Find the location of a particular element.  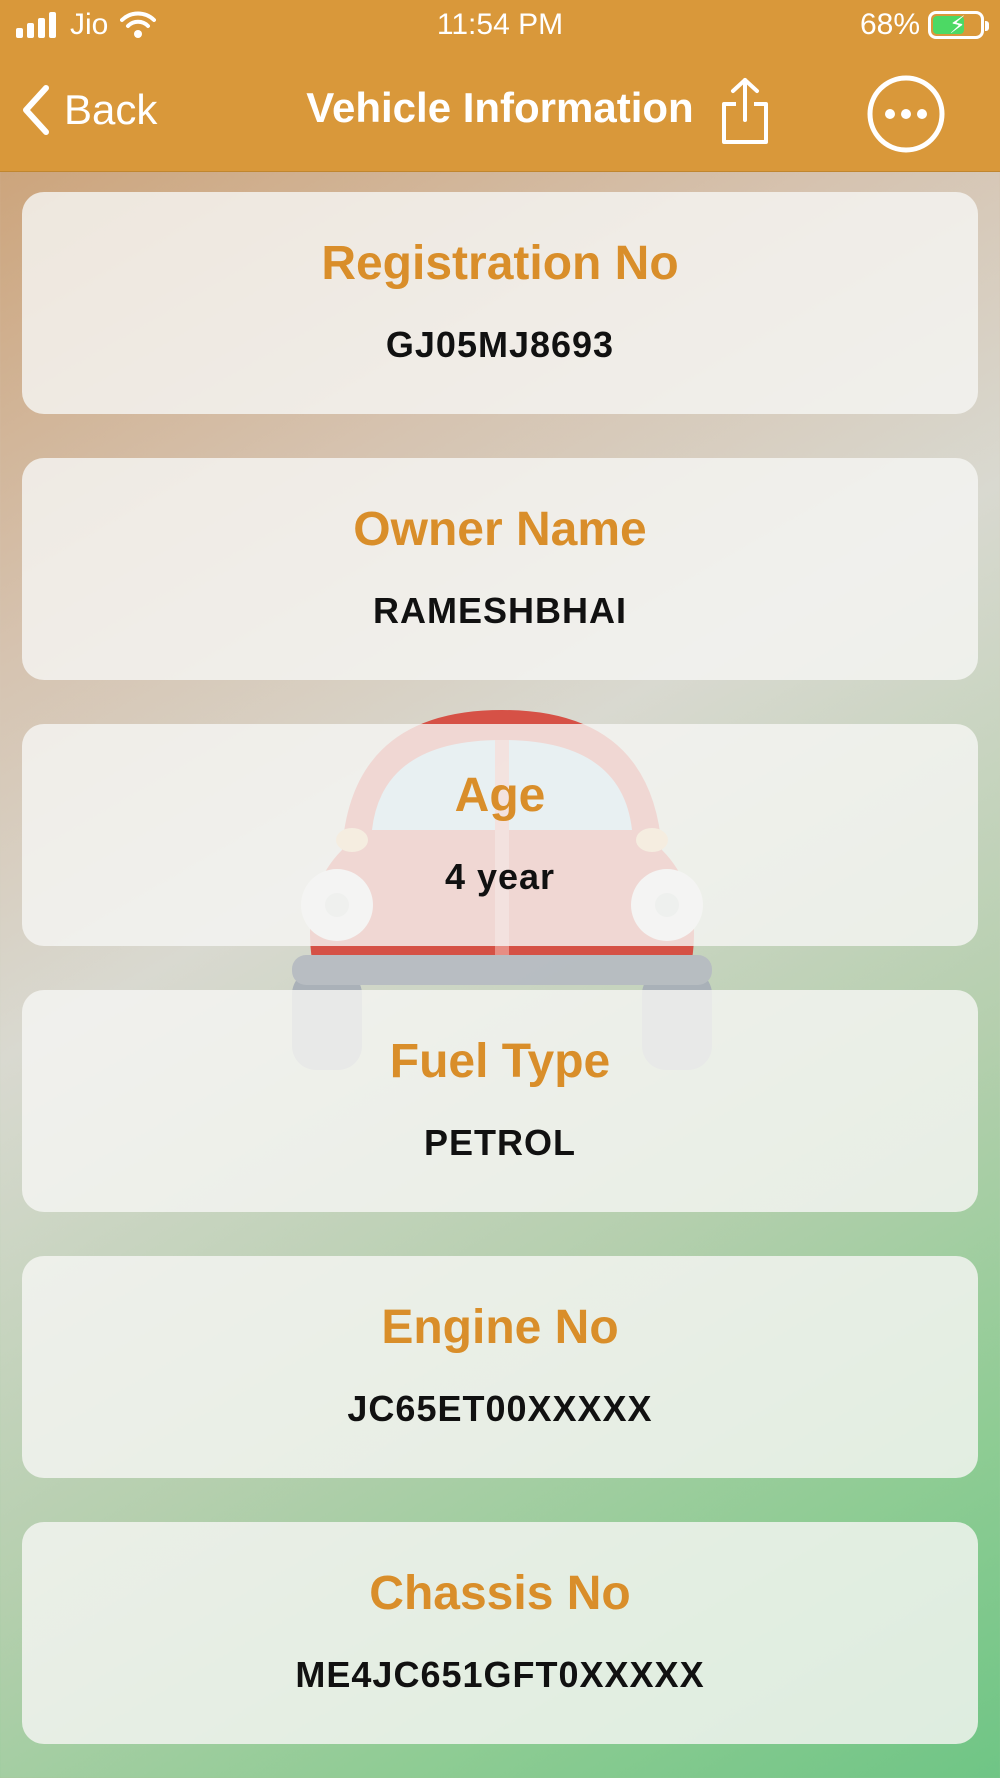

card-label: Age is located at coordinates (500, 795).